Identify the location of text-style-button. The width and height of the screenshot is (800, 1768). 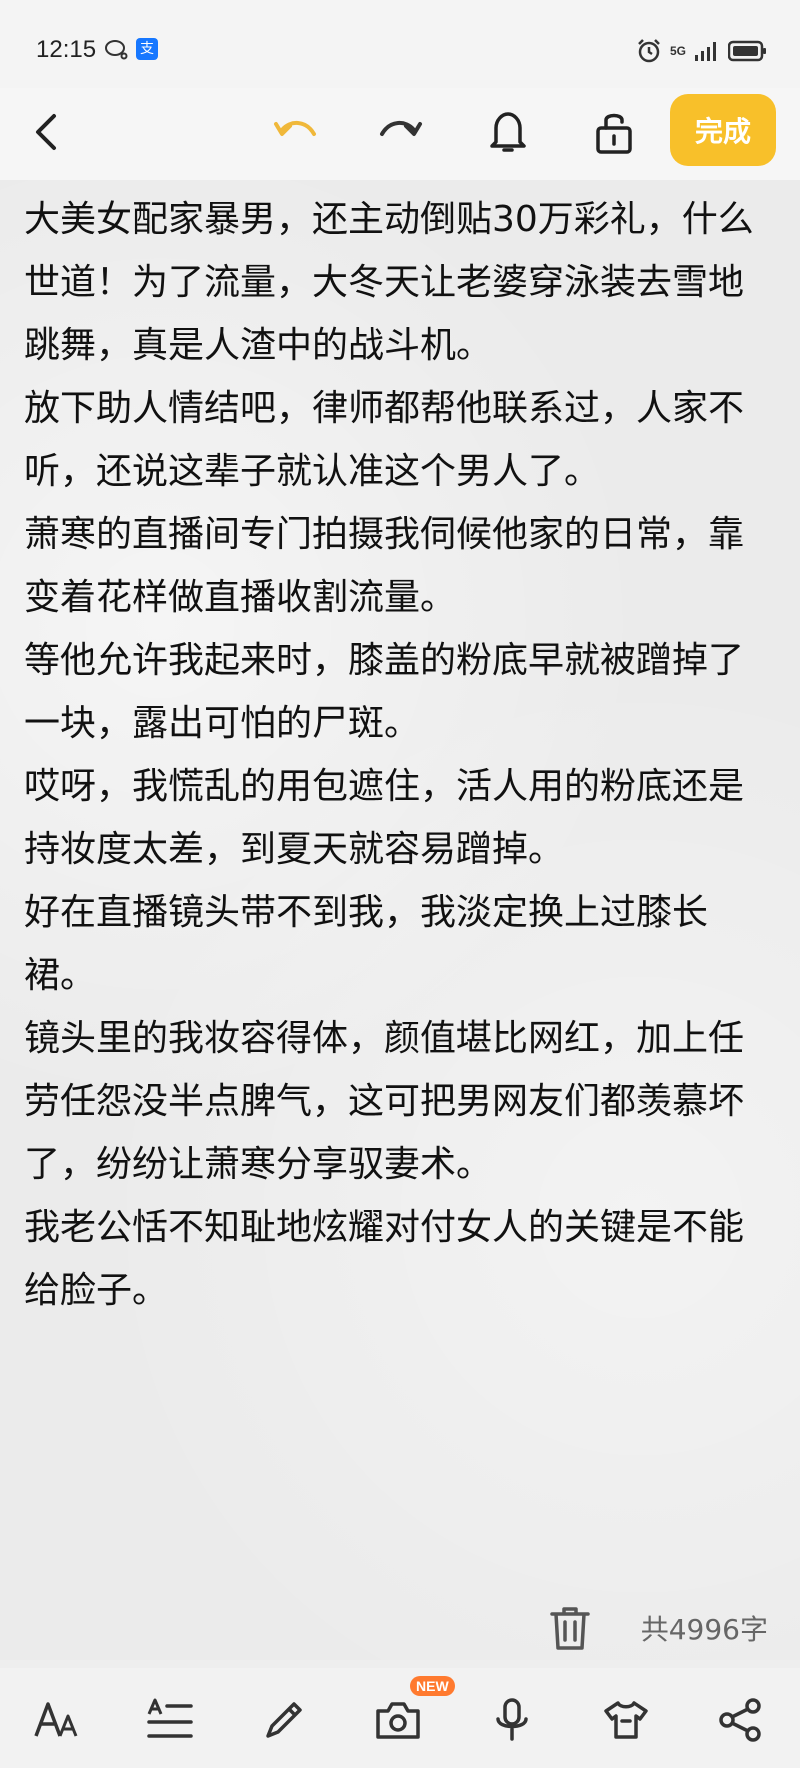
(56, 1720).